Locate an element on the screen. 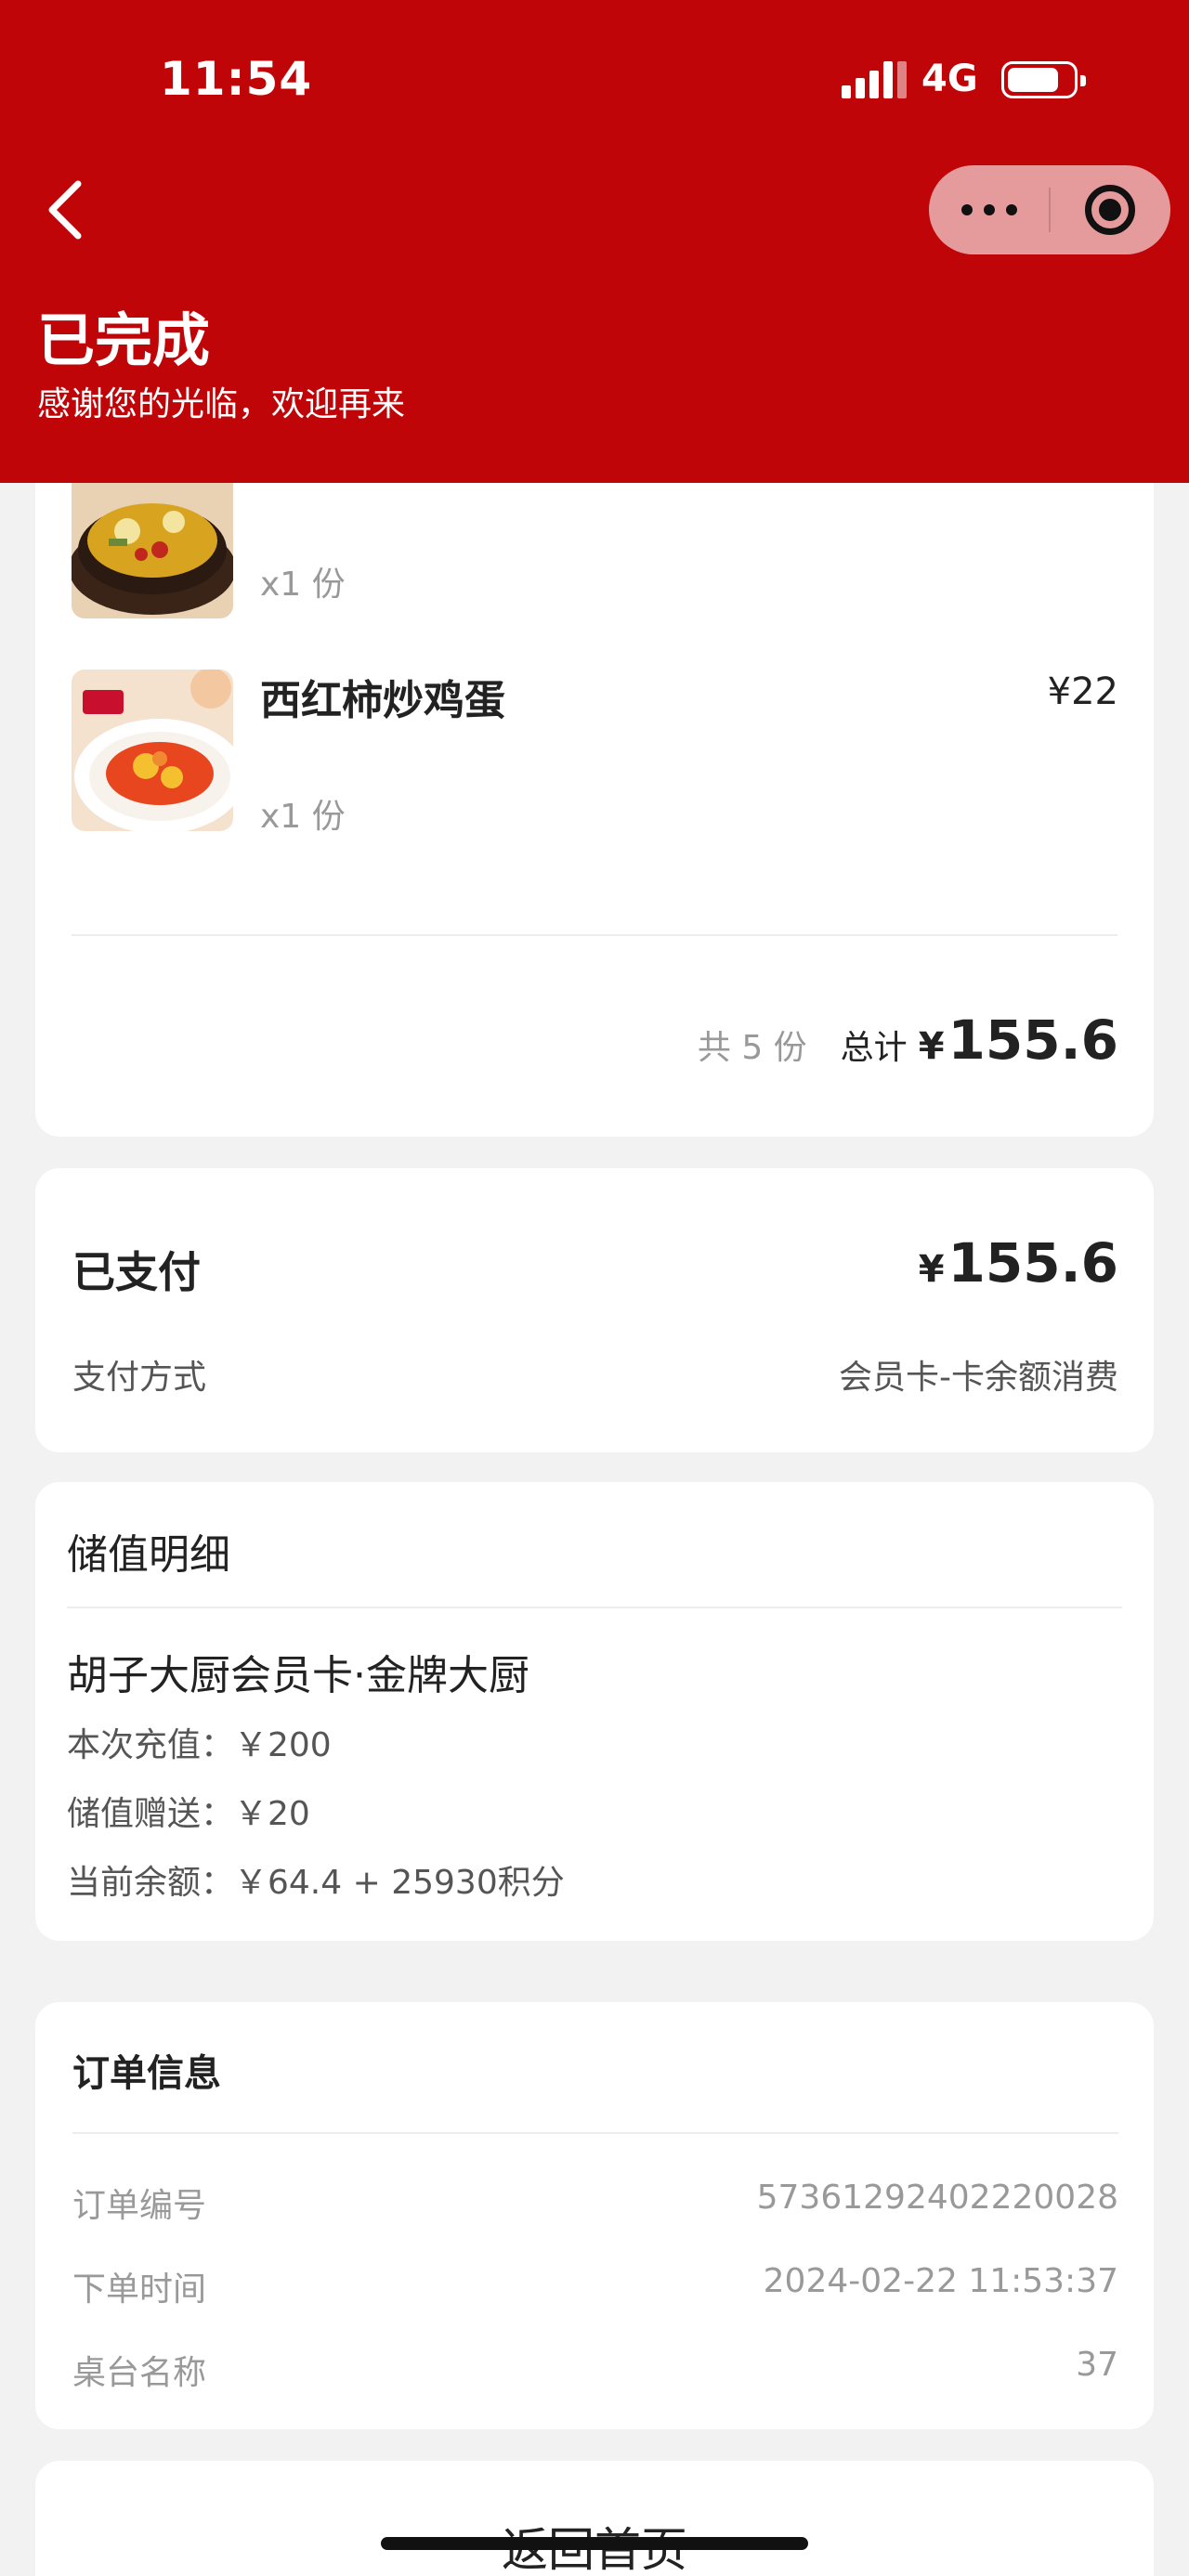  order-total: 155.6 is located at coordinates (1032, 1040).